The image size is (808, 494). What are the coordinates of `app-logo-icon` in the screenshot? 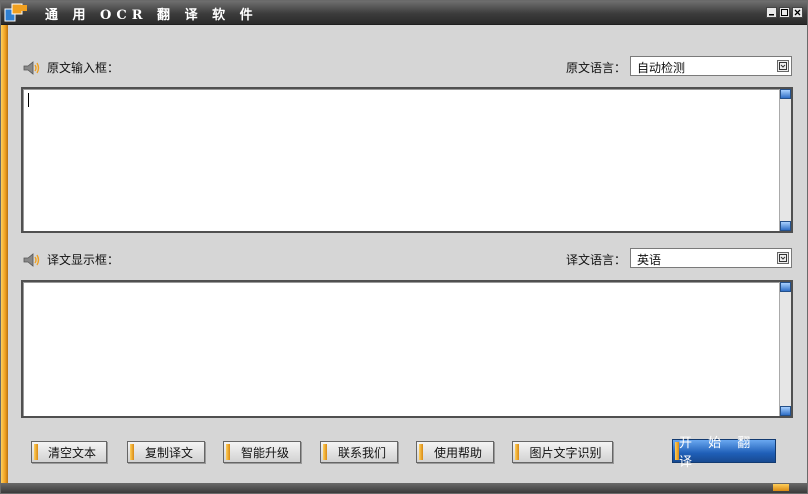 It's located at (15, 12).